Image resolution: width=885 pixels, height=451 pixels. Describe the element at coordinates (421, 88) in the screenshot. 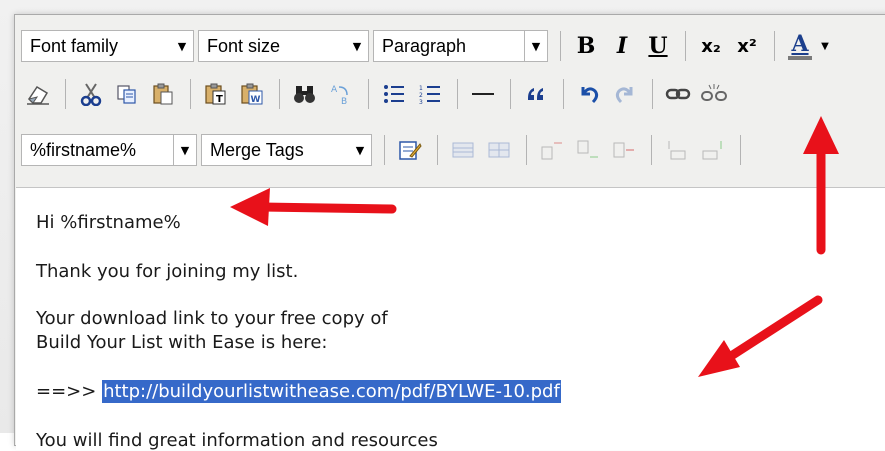

I see `svg-text: 1` at that location.